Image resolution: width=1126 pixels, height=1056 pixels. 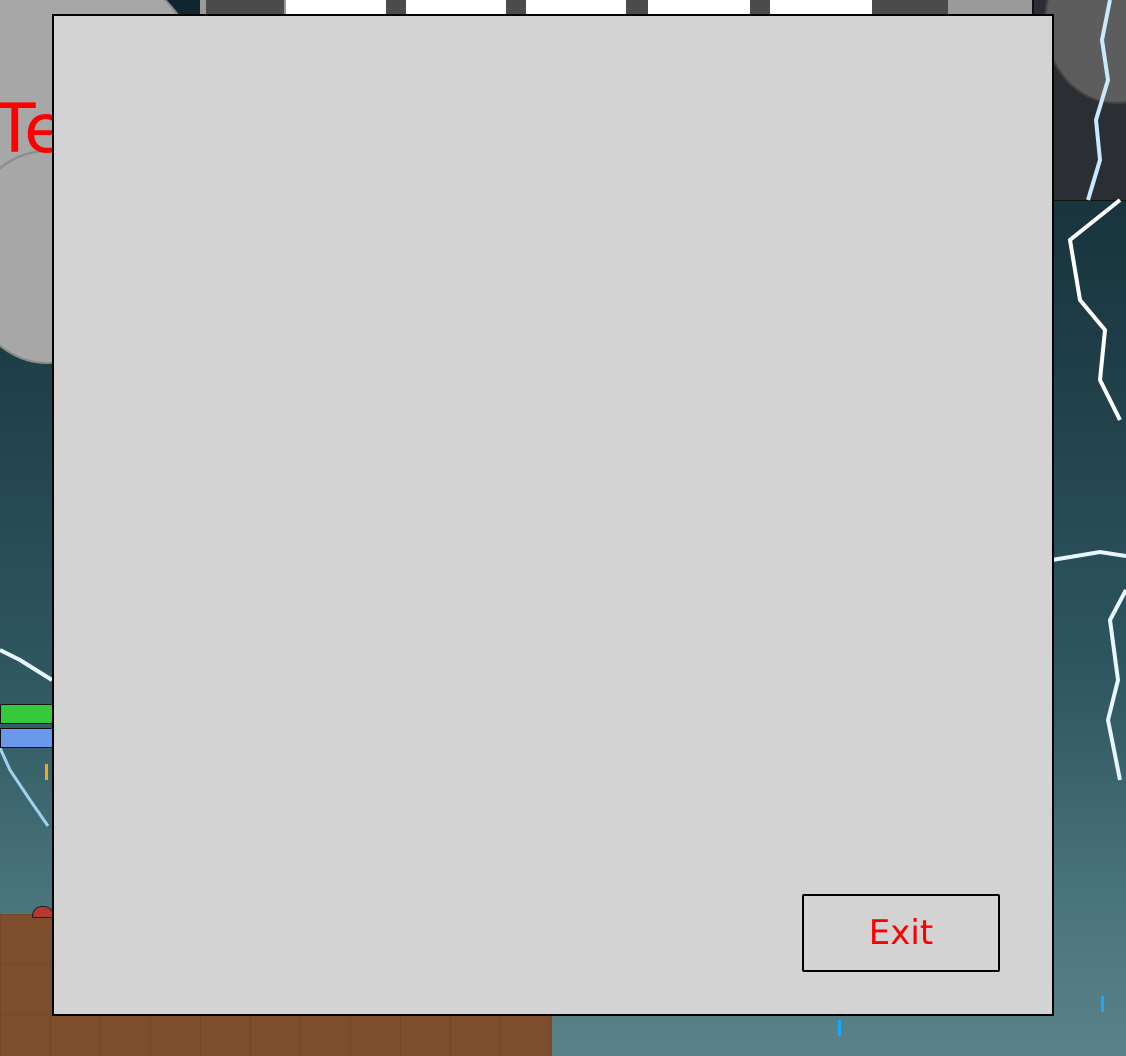 I want to click on health-bar, so click(x=29, y=714).